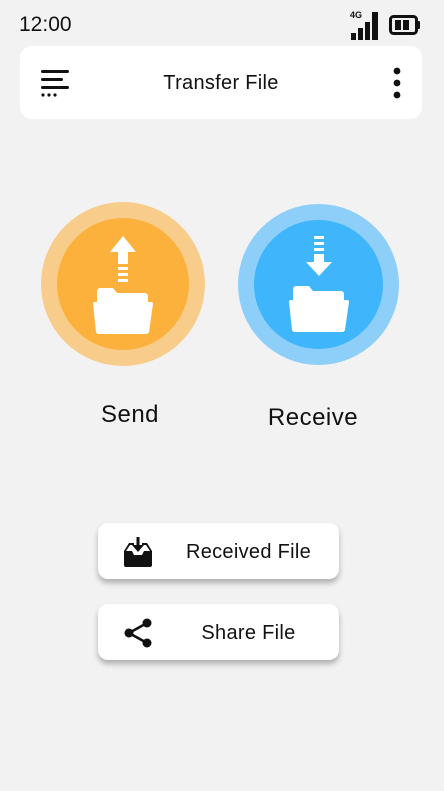 This screenshot has width=444, height=791. I want to click on page-title: Transfer File, so click(221, 83).